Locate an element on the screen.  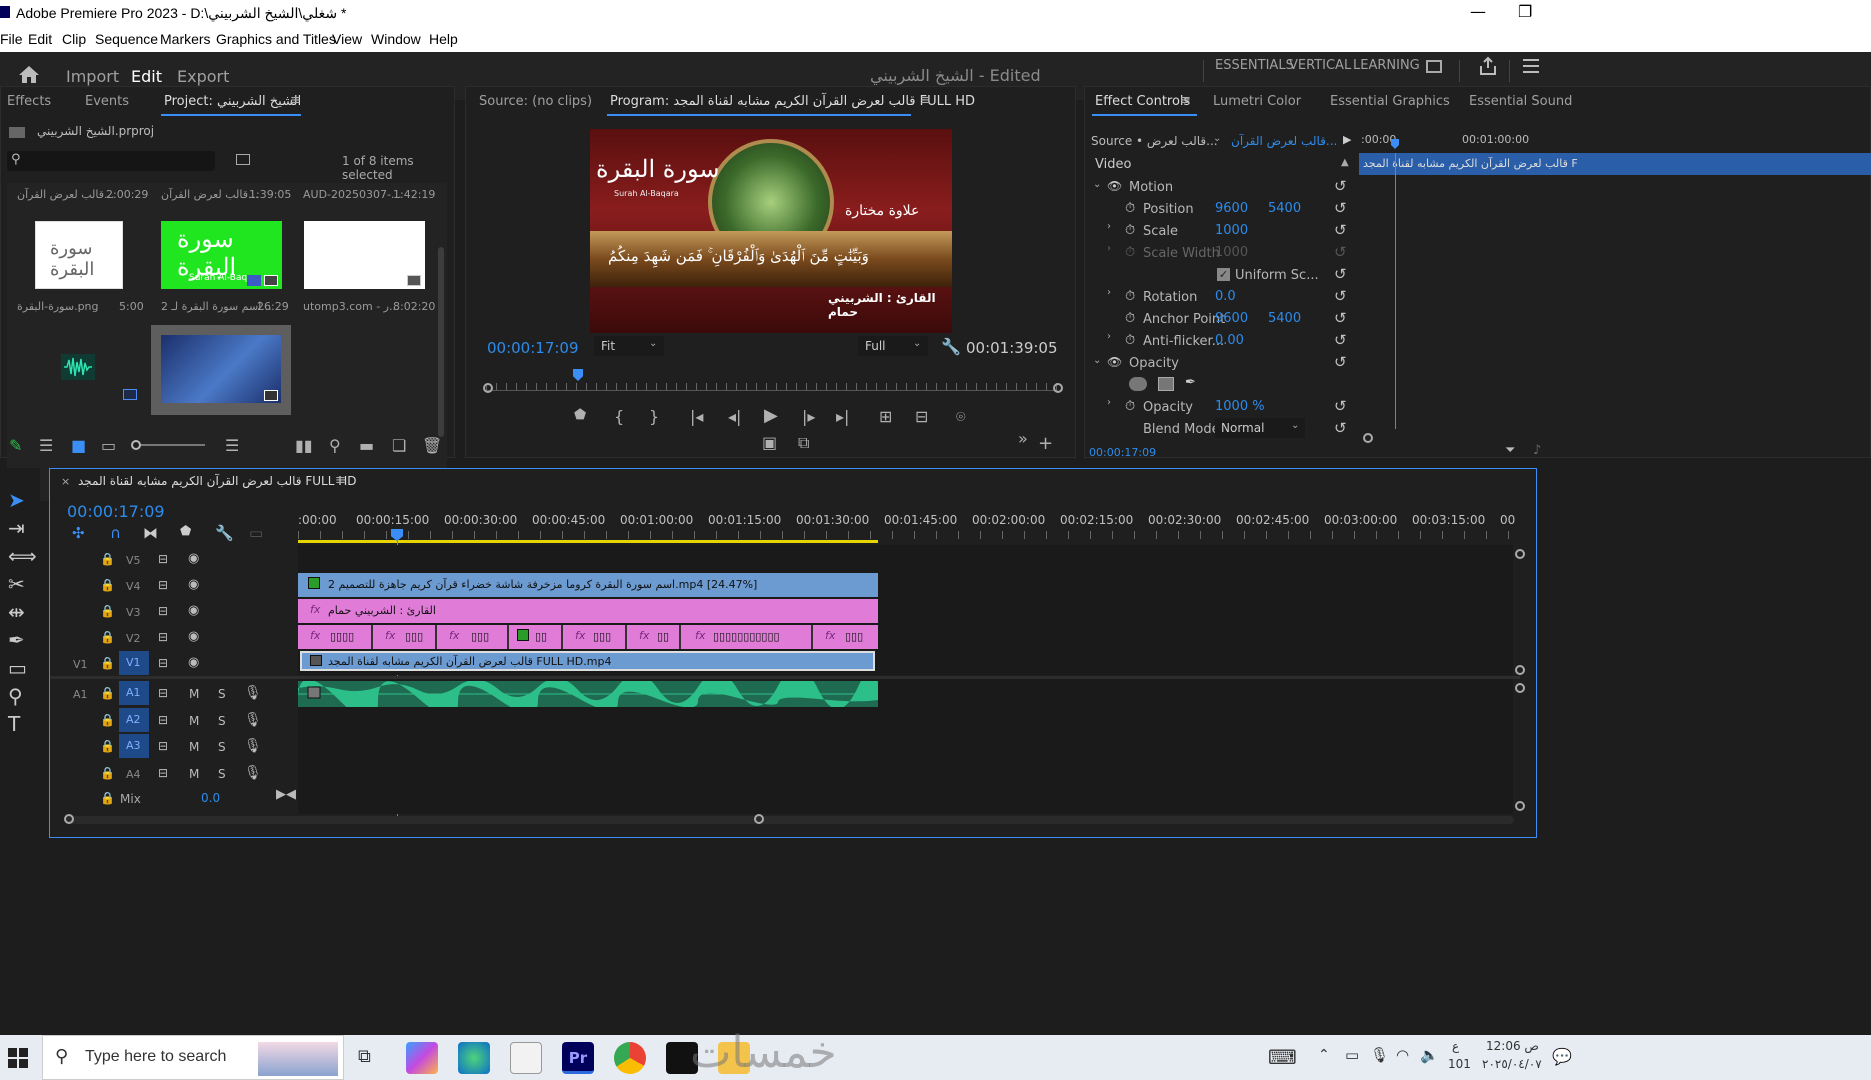
project-item-thumb is located at coordinates (364, 255).